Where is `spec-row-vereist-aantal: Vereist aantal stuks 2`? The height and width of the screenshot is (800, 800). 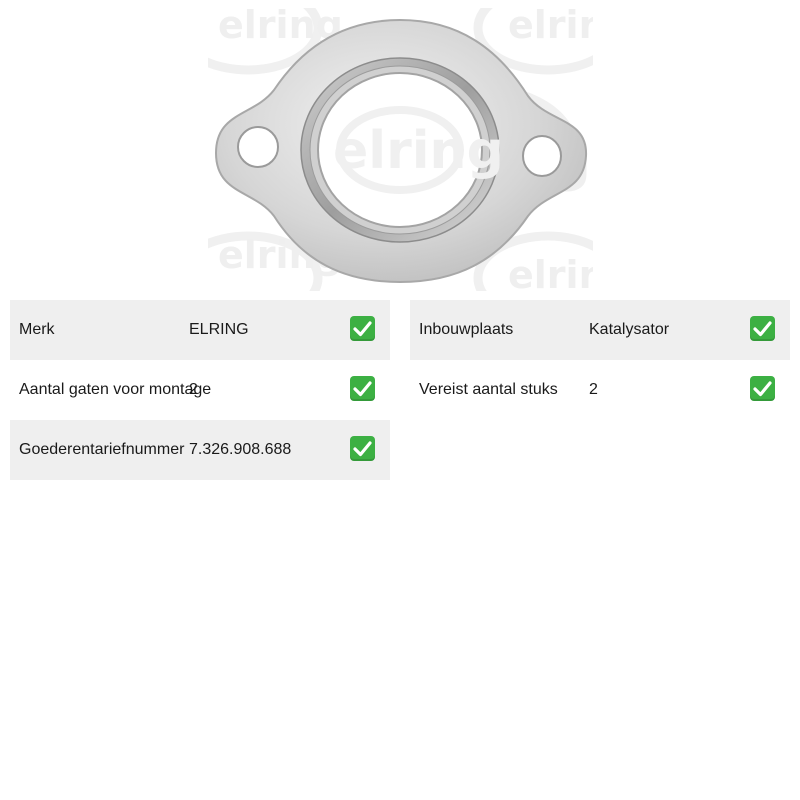
spec-row-vereist-aantal: Vereist aantal stuks 2 is located at coordinates (600, 390).